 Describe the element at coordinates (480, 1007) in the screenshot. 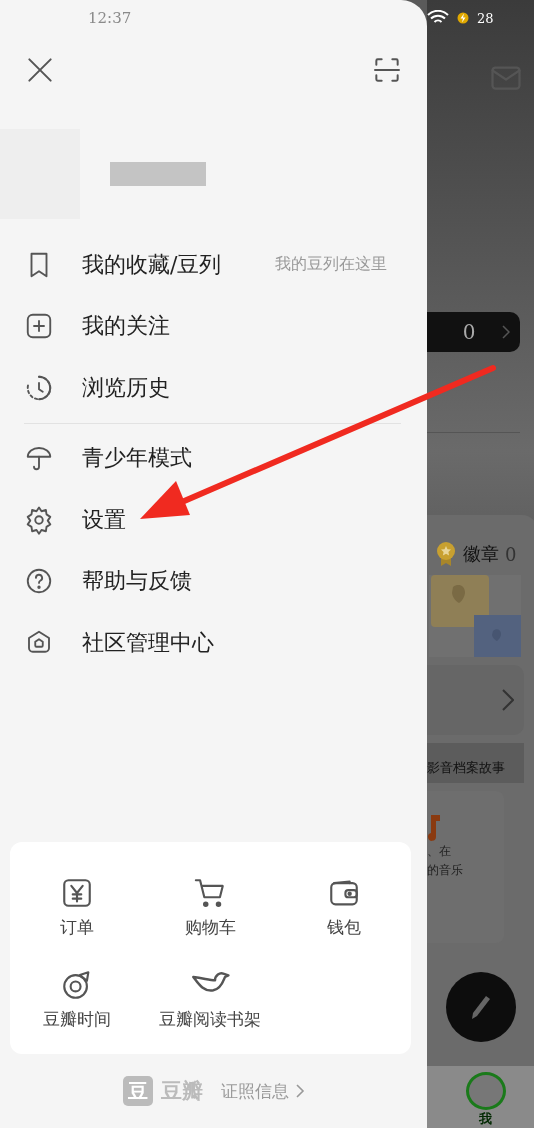

I see `pen-icon` at that location.